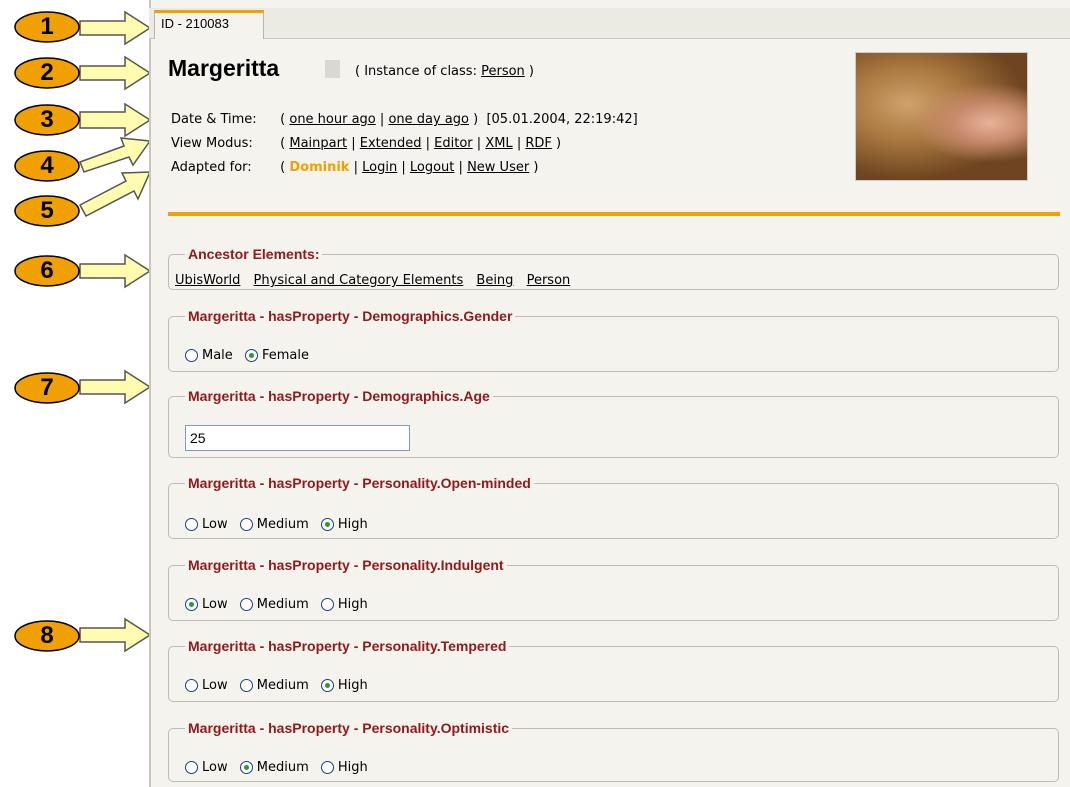 This screenshot has height=787, width=1070. What do you see at coordinates (332, 69) in the screenshot?
I see `edit-title-icon` at bounding box center [332, 69].